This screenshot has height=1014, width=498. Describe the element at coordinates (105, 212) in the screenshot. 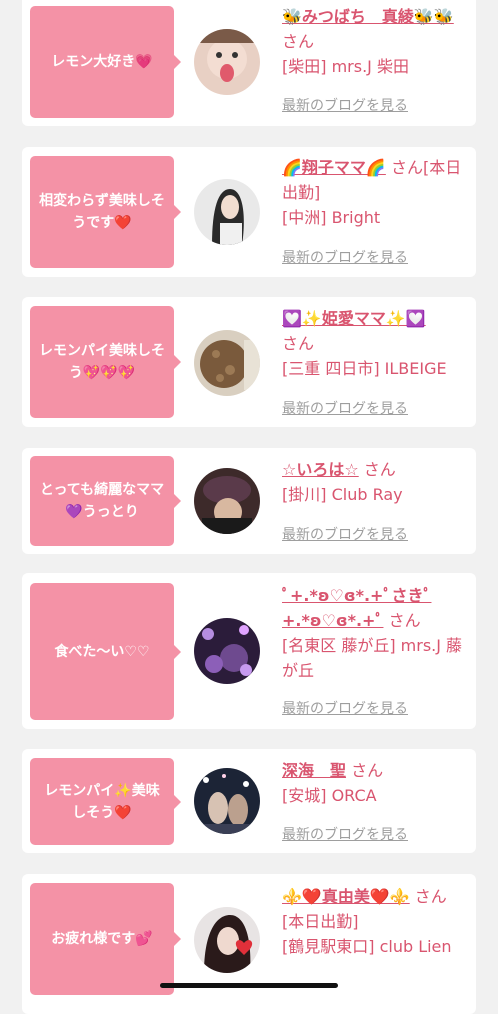

I see `comment-bubble: 相変わらず美味しそうです❤️` at that location.